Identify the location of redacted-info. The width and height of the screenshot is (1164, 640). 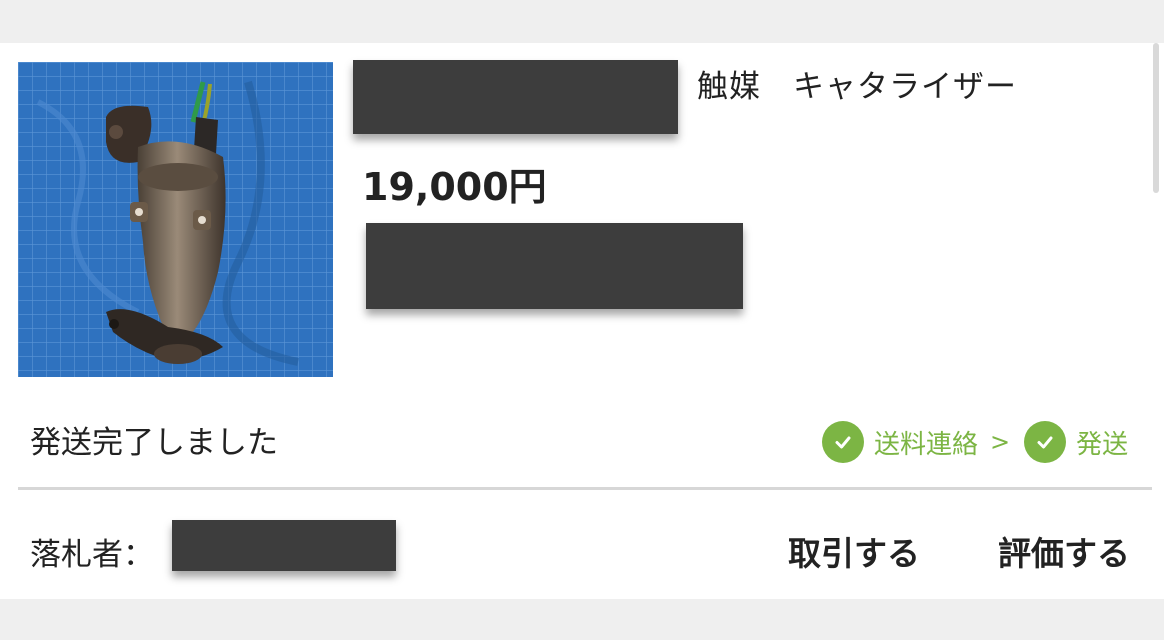
(554, 266).